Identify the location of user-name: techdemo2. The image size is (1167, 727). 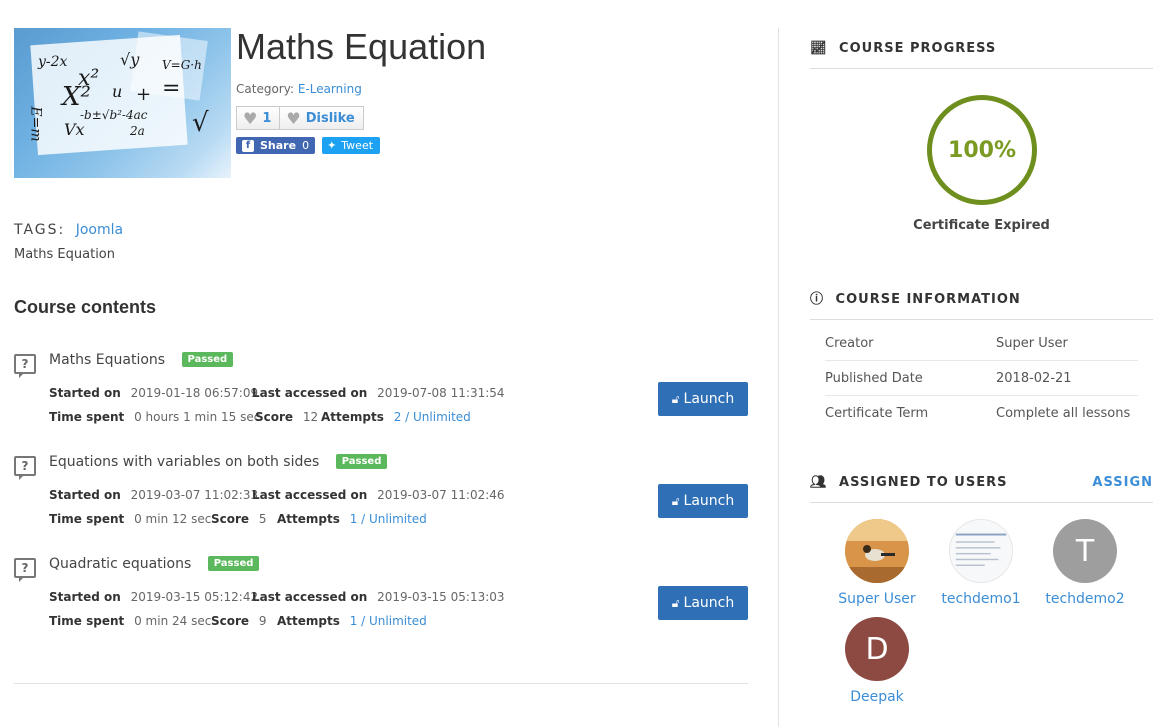
(1085, 599).